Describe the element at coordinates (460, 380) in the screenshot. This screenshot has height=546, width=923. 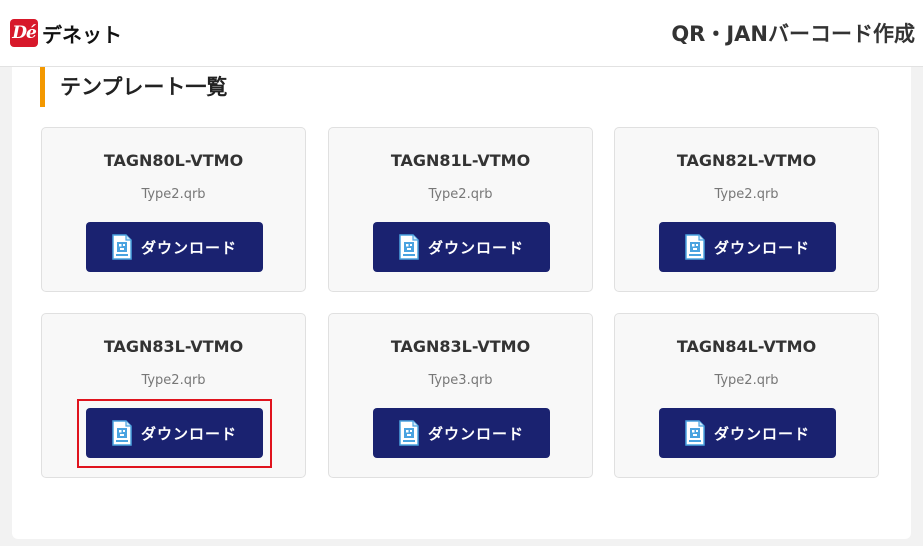
I see `template-file: Type3.qrb` at that location.